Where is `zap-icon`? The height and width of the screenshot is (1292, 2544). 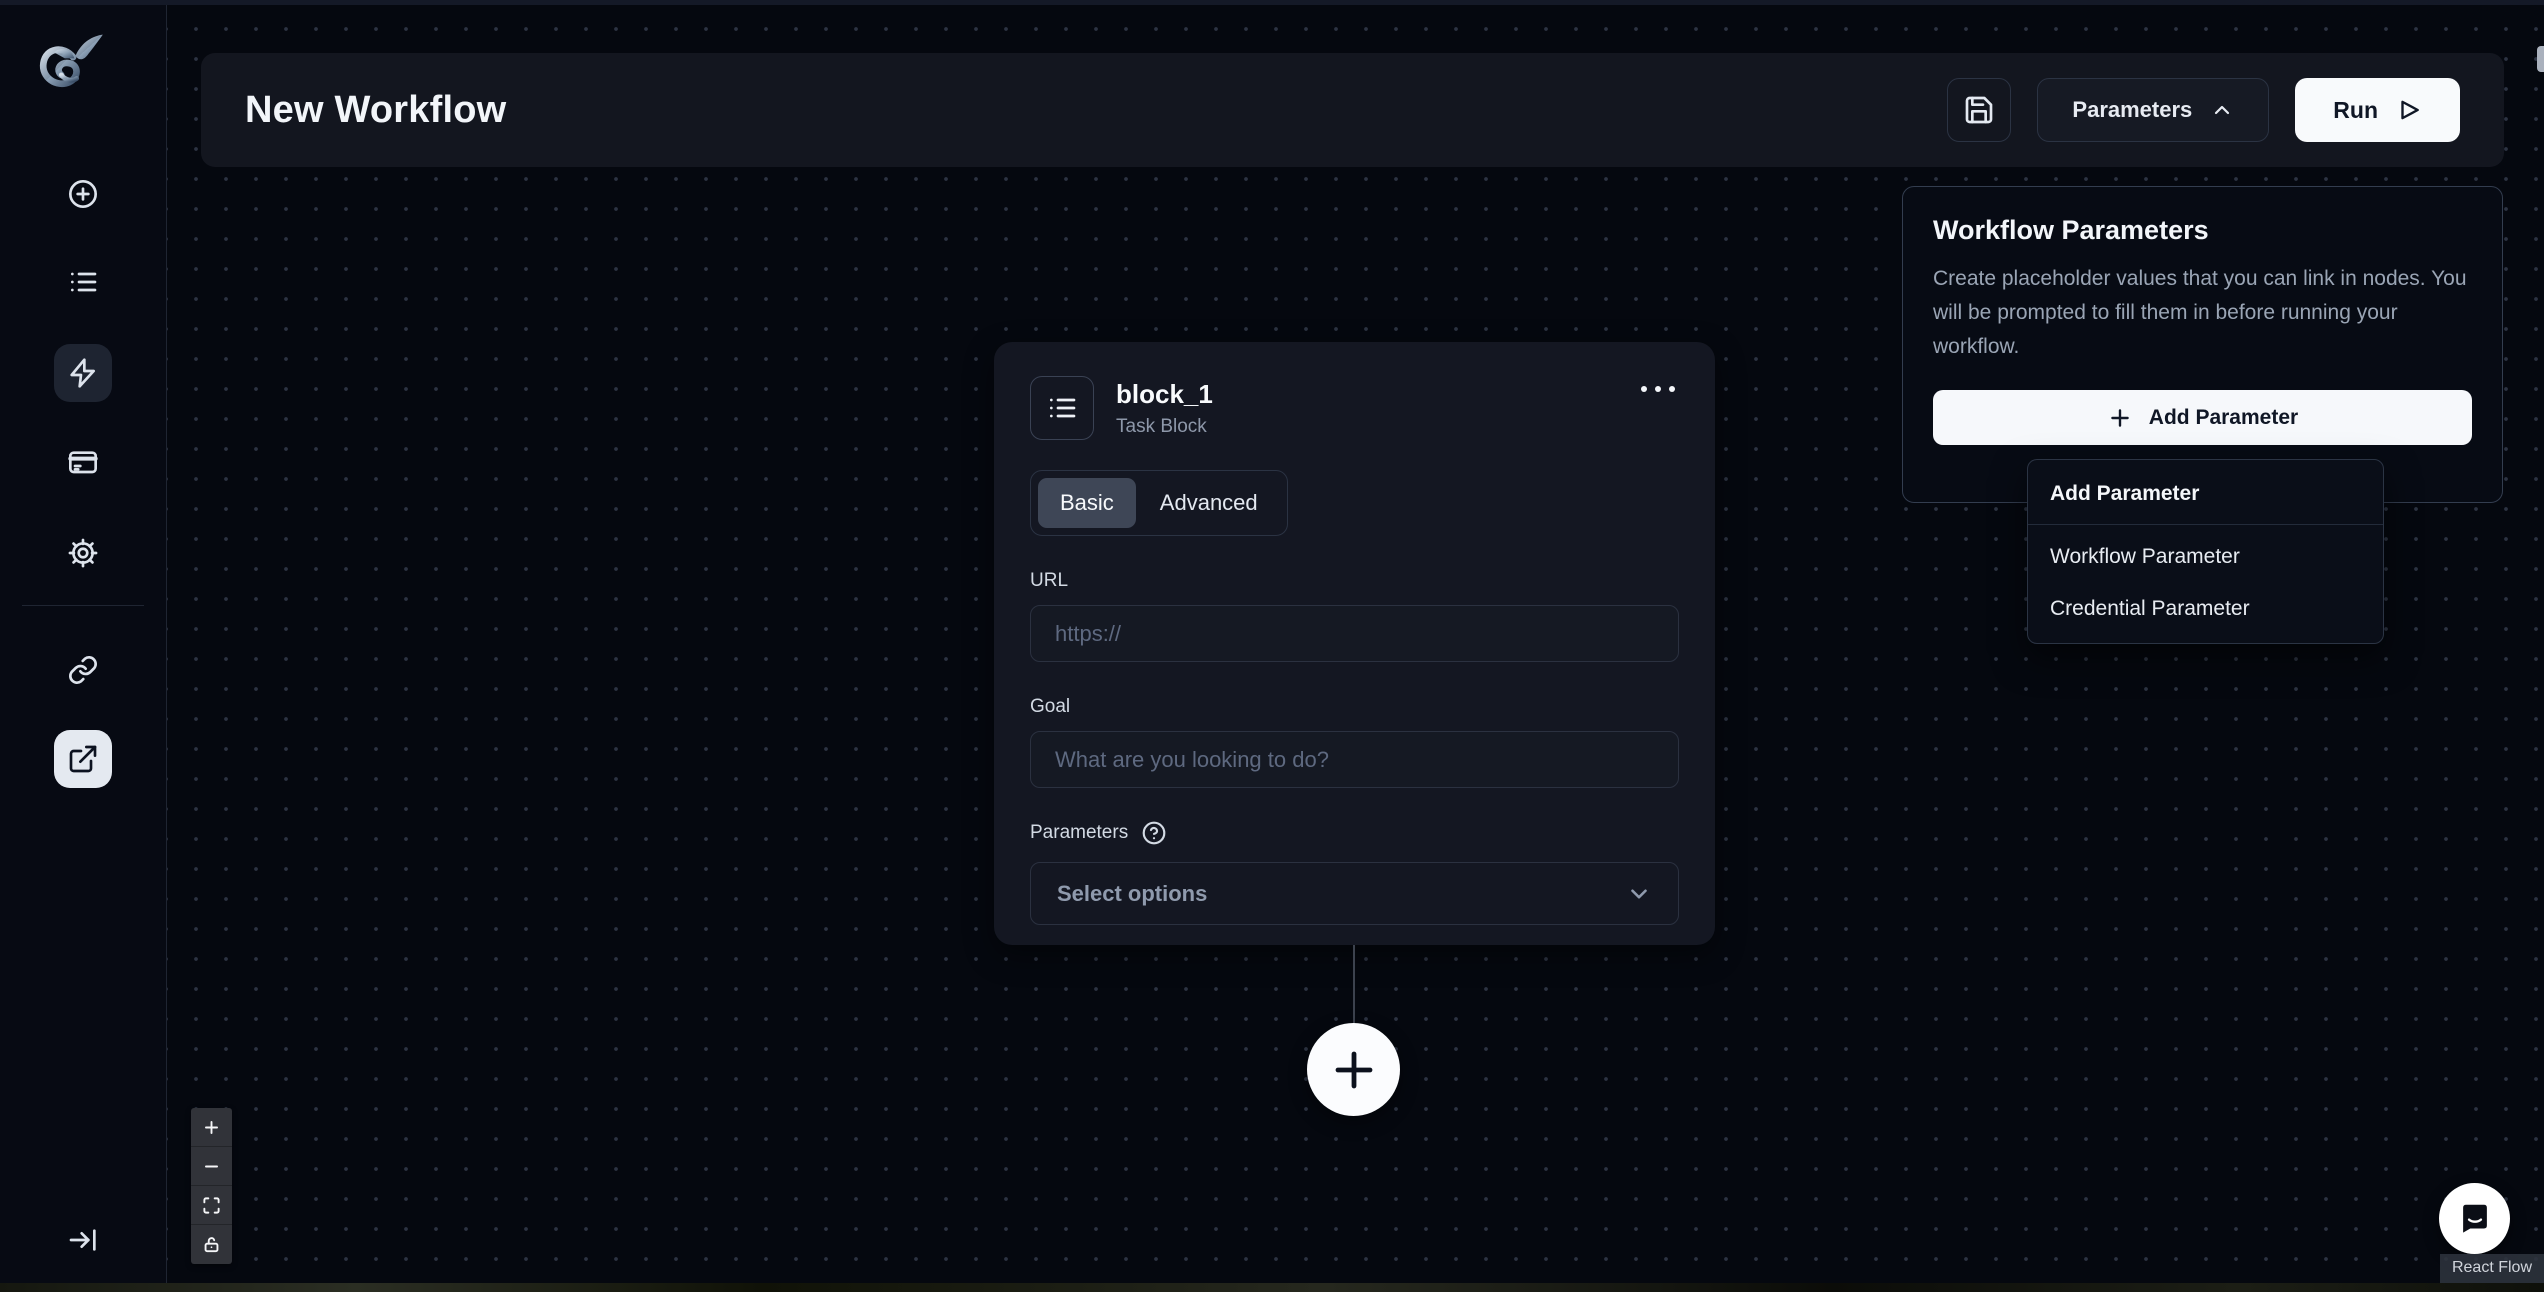 zap-icon is located at coordinates (82, 373).